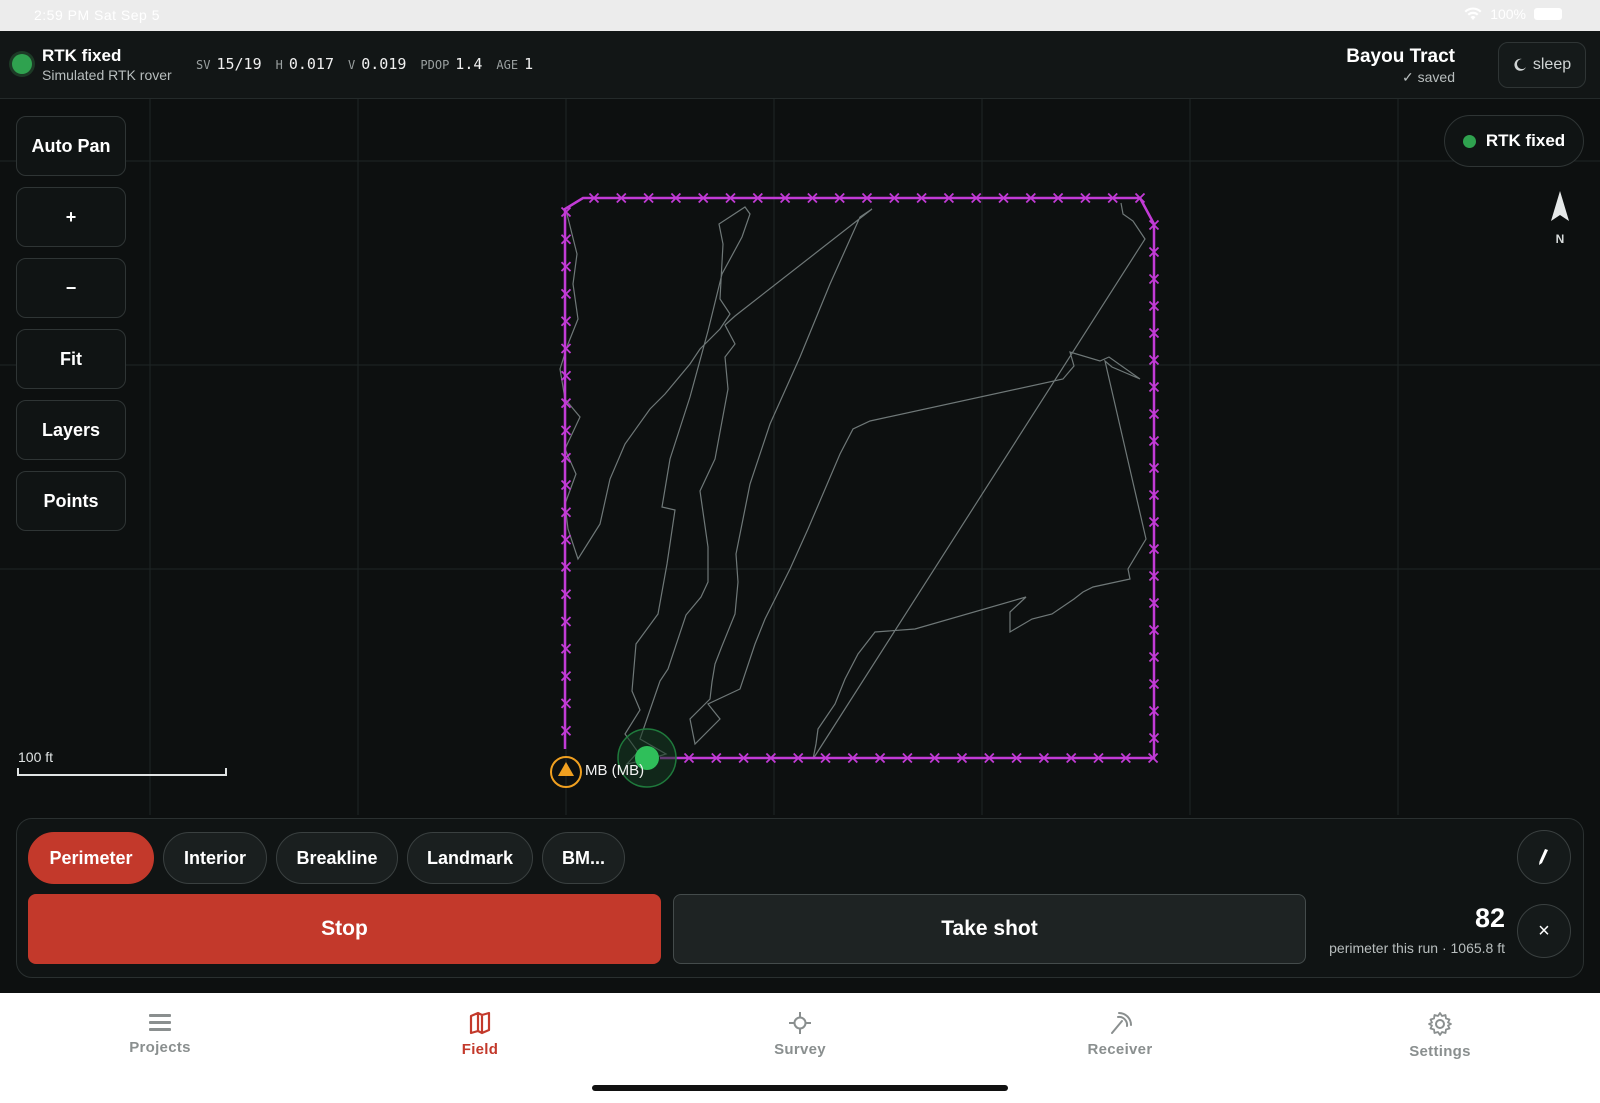  Describe the element at coordinates (1508, 14) in the screenshot. I see `battery-percent: 100%` at that location.